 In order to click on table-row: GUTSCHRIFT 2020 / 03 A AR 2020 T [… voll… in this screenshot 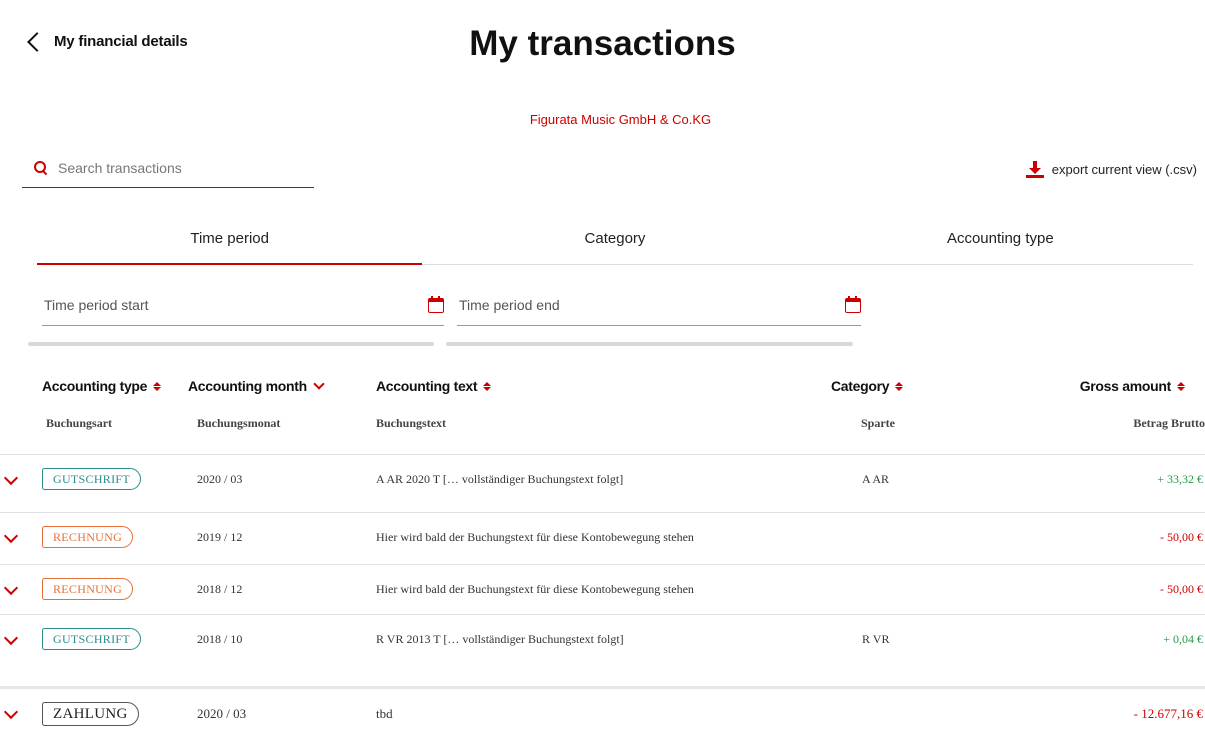, I will do `click(602, 479)`.